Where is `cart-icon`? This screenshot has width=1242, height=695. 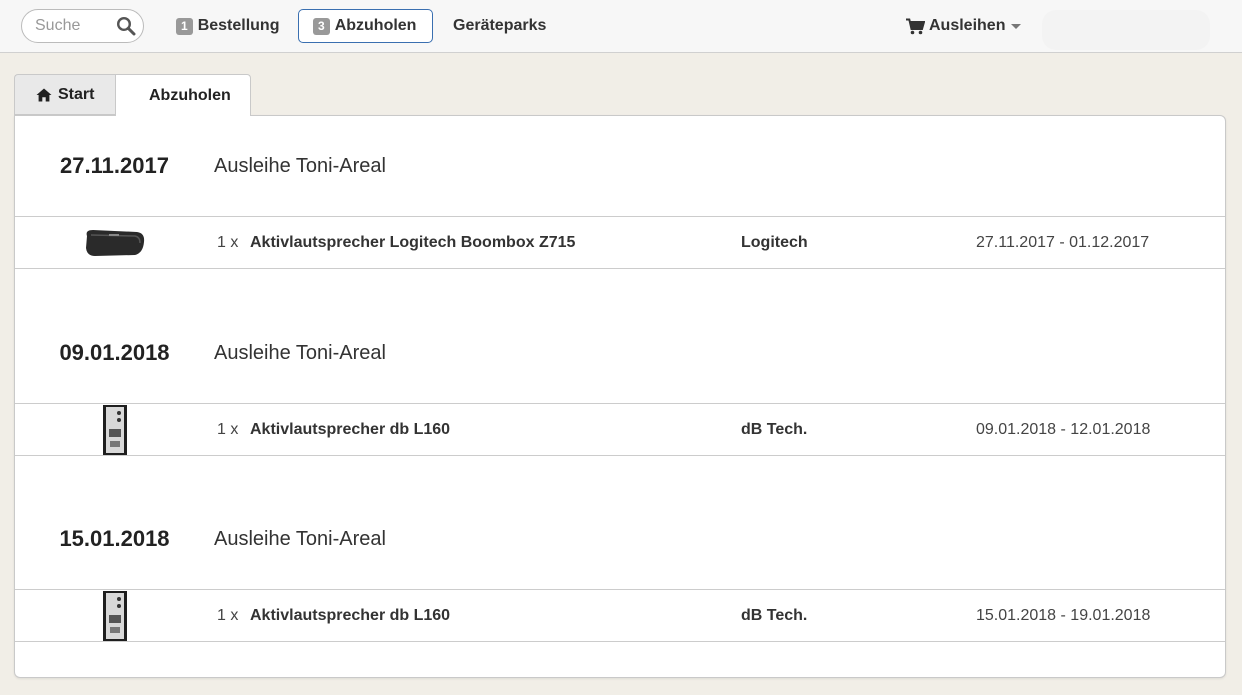
cart-icon is located at coordinates (915, 26).